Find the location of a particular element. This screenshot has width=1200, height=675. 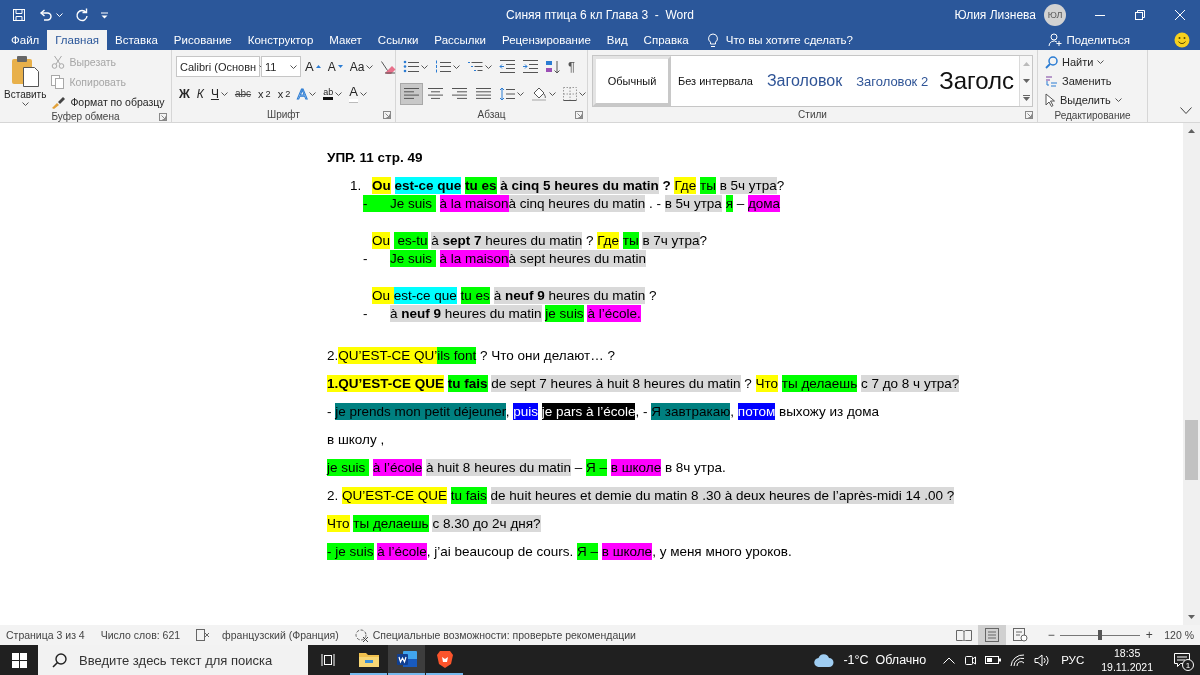

align-center-icon is located at coordinates (435, 93).